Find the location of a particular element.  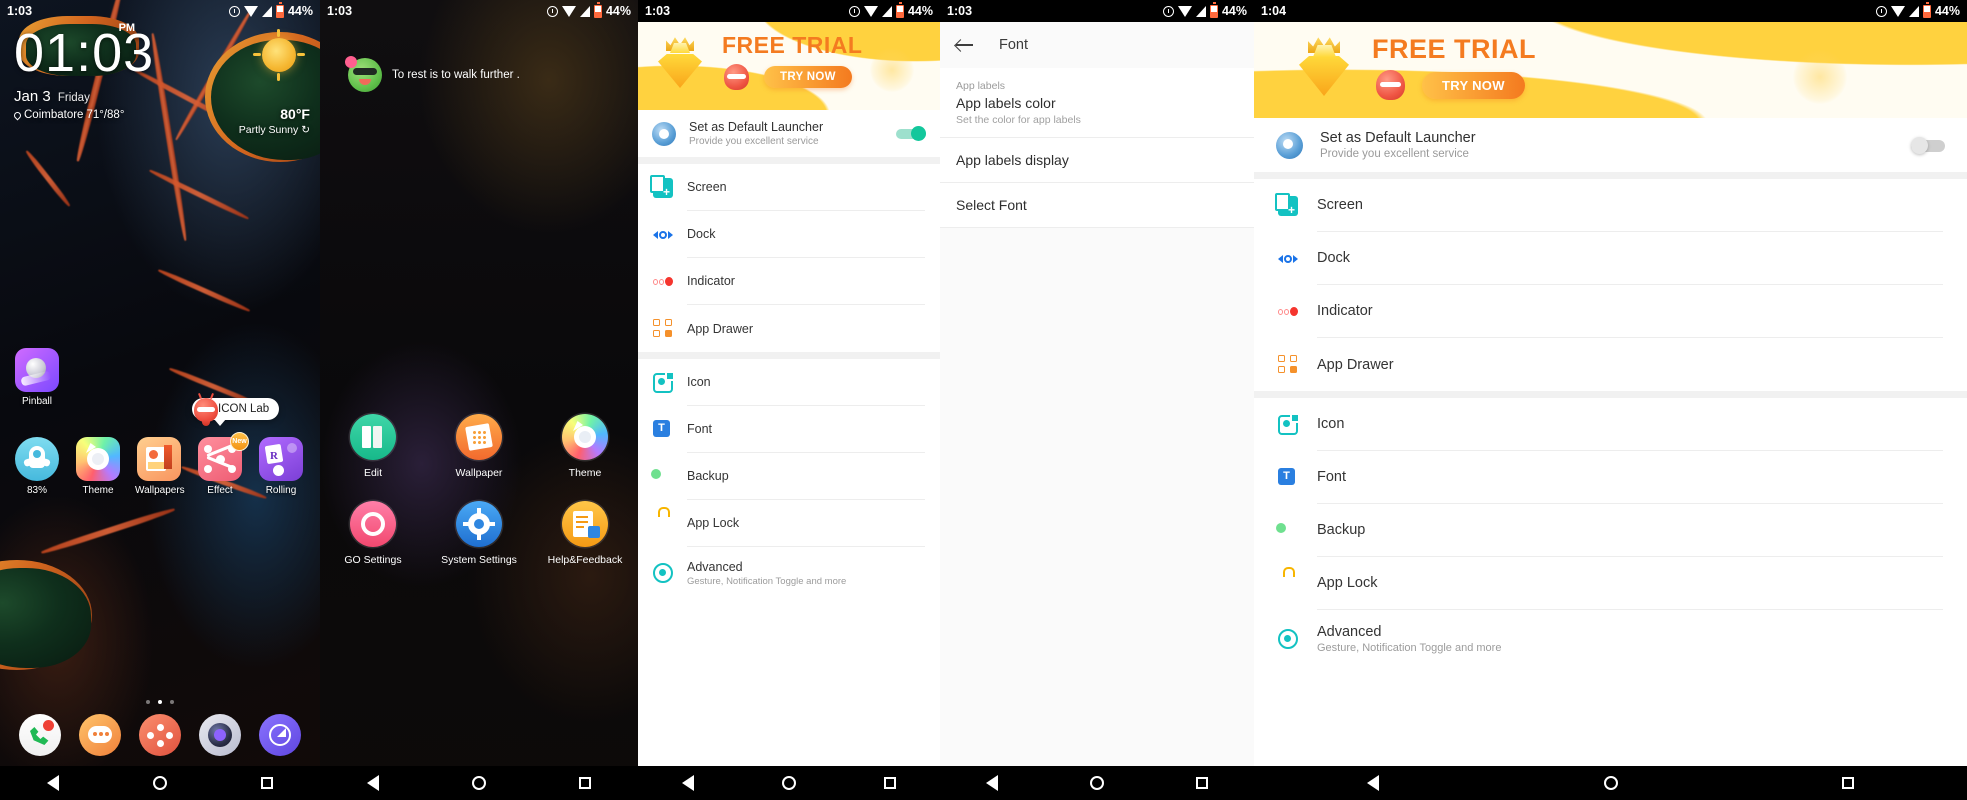

refresh-icon: ↻ is located at coordinates (305, 130).